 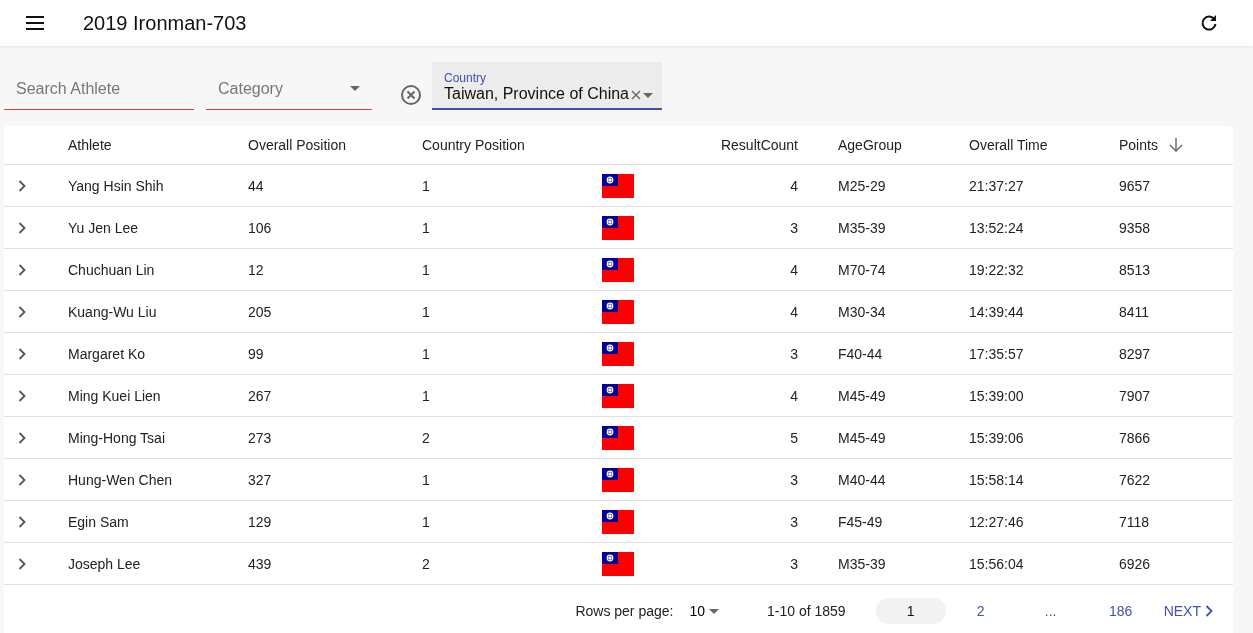 What do you see at coordinates (1188, 611) in the screenshot?
I see `next-button: NEXT` at bounding box center [1188, 611].